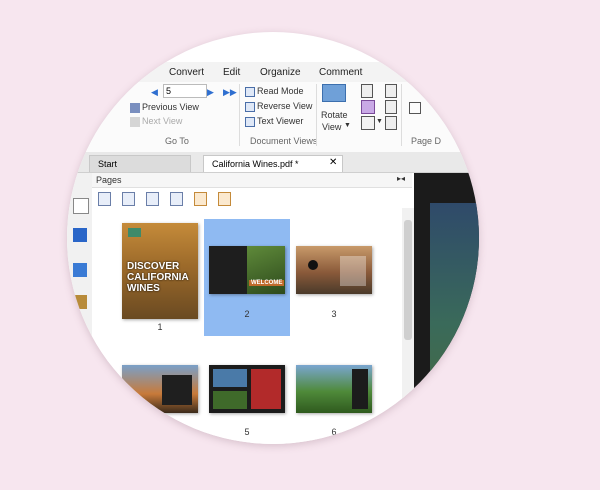 Image resolution: width=600 pixels, height=490 pixels. I want to click on rotate-page-icon, so click(152, 199).